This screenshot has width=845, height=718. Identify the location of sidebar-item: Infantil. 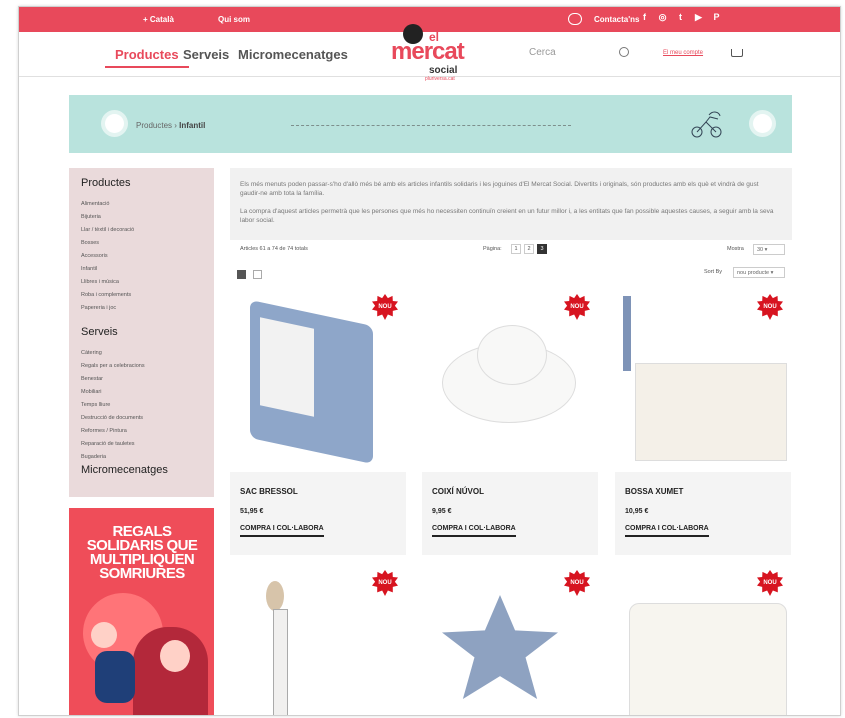
(89, 269).